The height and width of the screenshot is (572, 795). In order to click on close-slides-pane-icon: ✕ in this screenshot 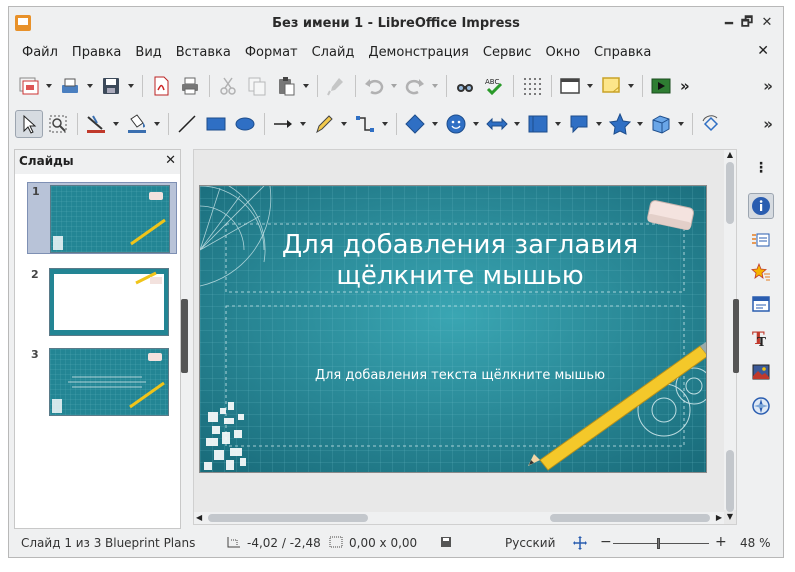, I will do `click(170, 160)`.